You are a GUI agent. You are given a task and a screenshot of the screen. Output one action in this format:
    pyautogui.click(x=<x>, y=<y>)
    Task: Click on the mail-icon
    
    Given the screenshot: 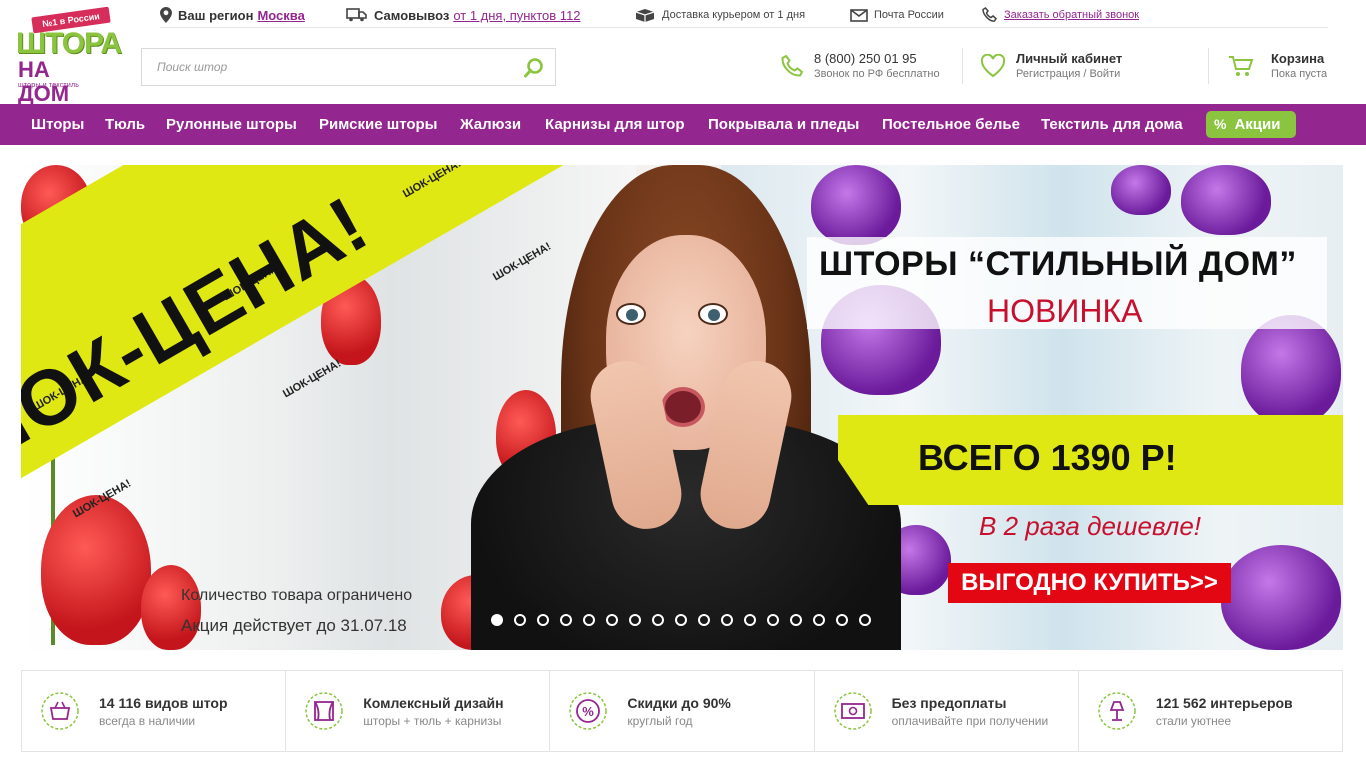 What is the action you would take?
    pyautogui.click(x=859, y=15)
    